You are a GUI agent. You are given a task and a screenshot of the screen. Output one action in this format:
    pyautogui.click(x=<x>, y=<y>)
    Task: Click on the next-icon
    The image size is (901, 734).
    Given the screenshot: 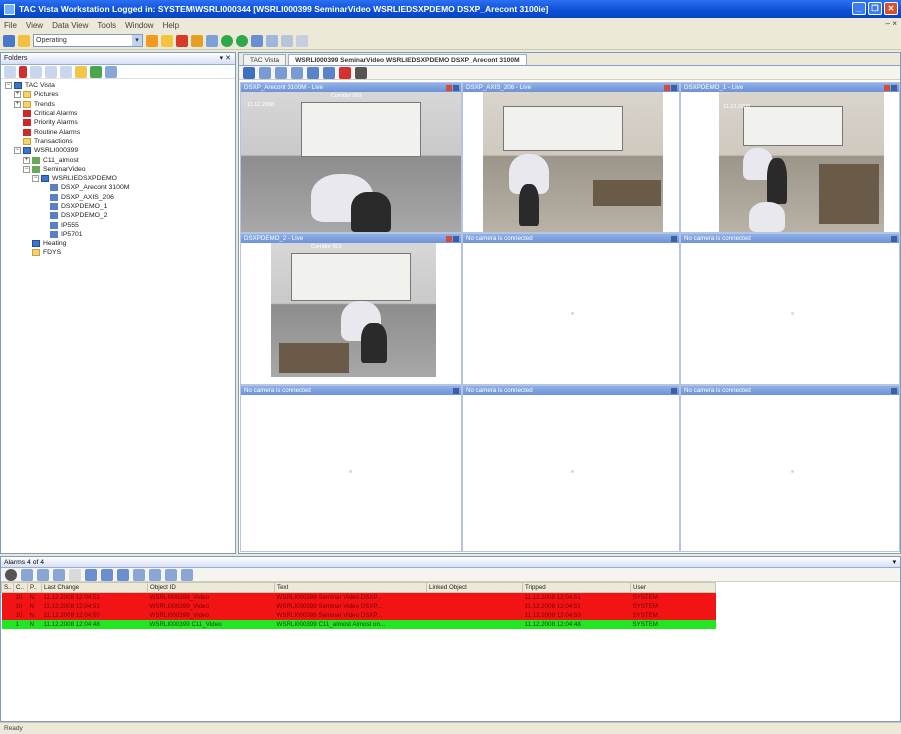 What is the action you would take?
    pyautogui.click(x=171, y=574)
    